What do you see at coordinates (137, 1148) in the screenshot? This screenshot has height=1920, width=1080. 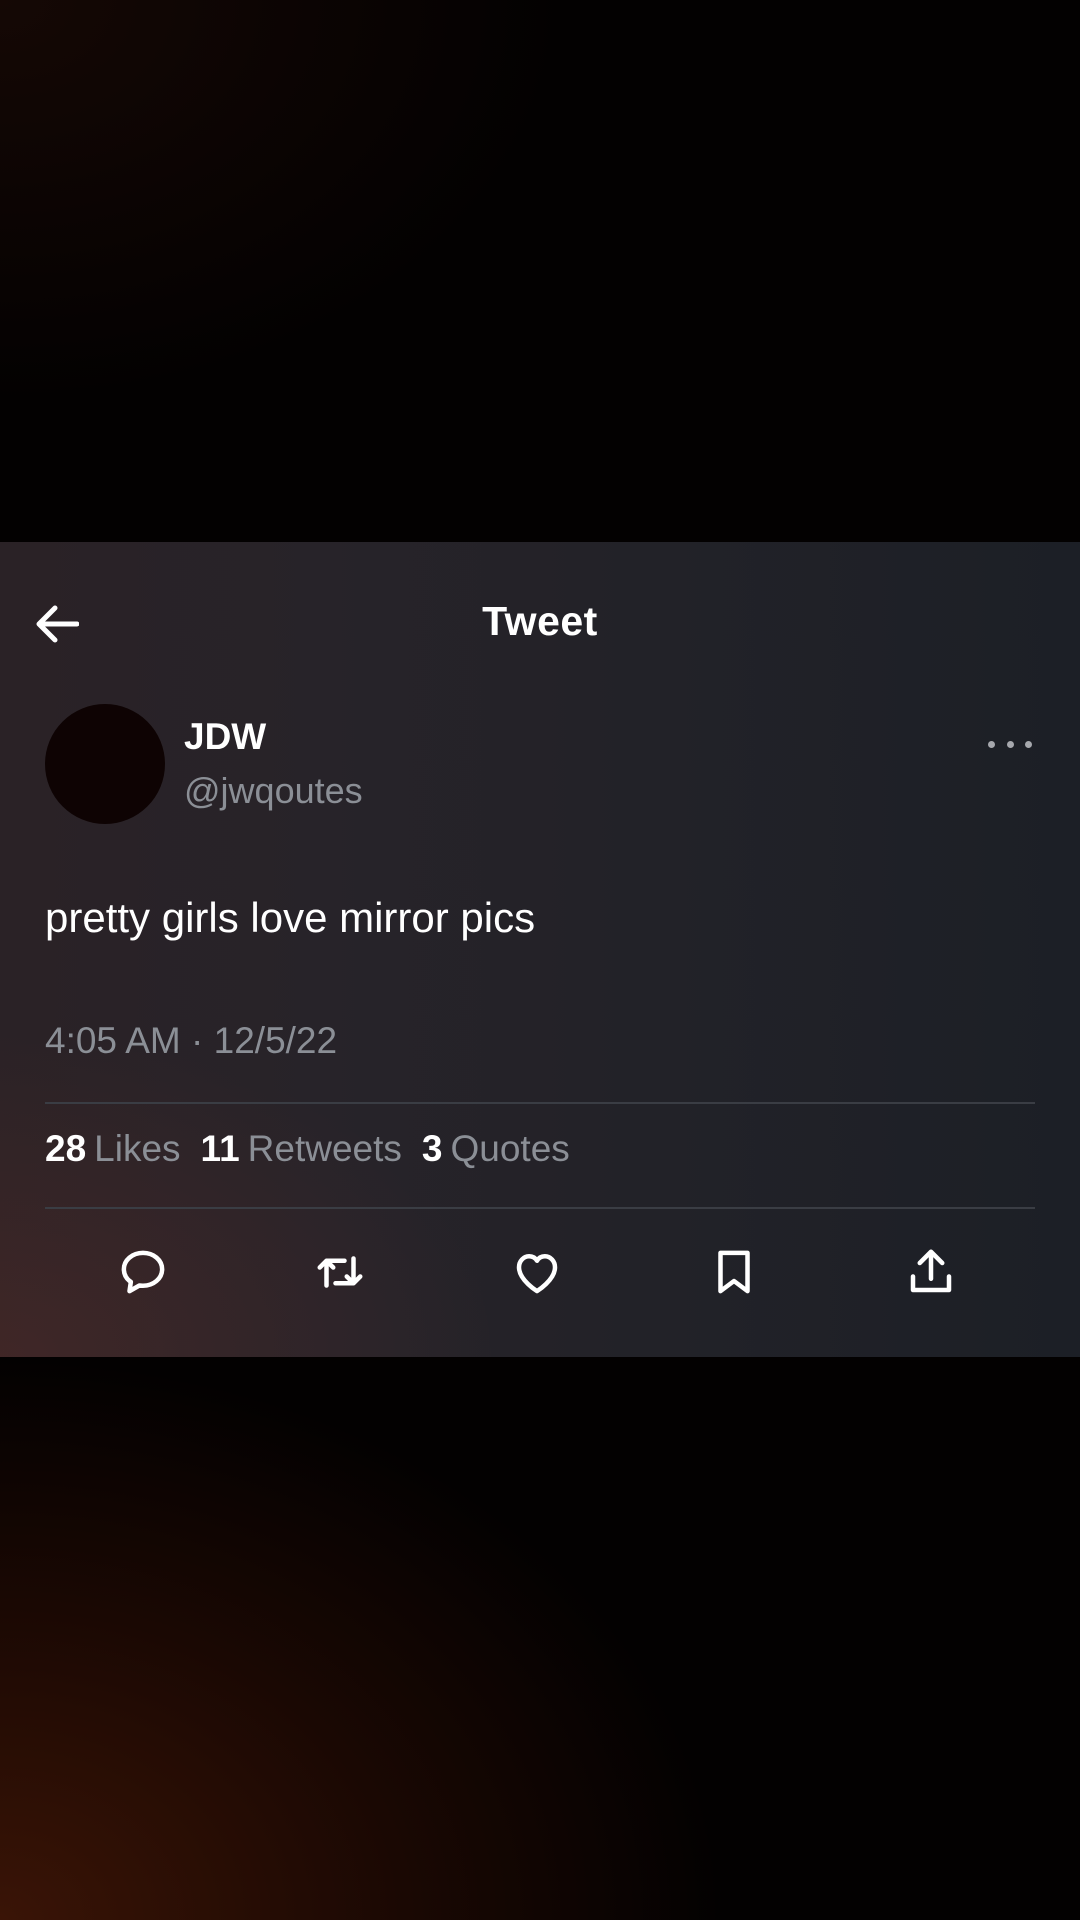 I see `likes-label: Likes` at bounding box center [137, 1148].